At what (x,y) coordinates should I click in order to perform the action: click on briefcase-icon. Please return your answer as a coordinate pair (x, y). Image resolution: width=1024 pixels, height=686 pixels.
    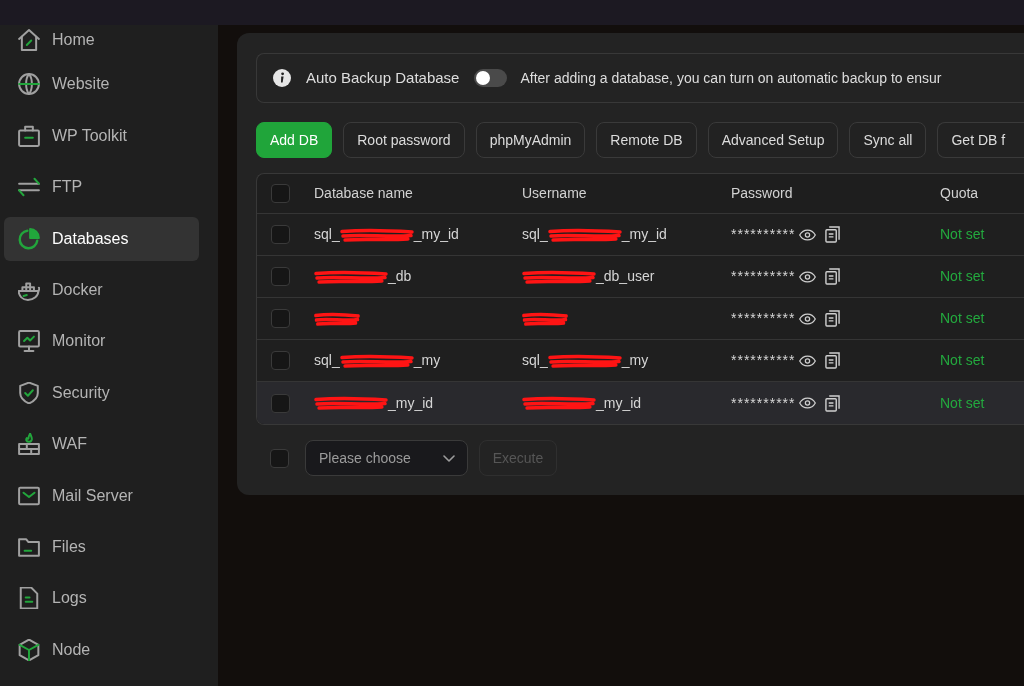
    Looking at the image, I should click on (29, 135).